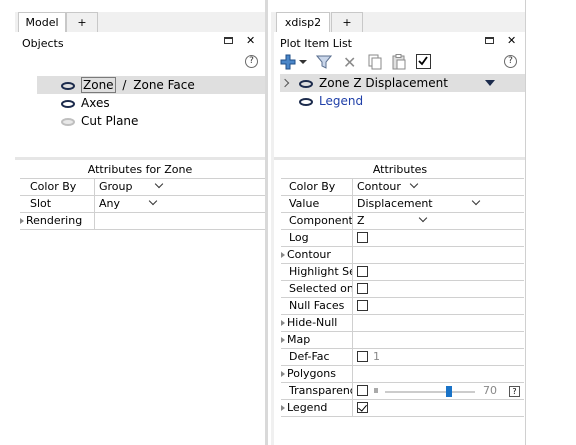 The image size is (576, 445). Describe the element at coordinates (402, 340) in the screenshot. I see `attr-row-map: Map` at that location.